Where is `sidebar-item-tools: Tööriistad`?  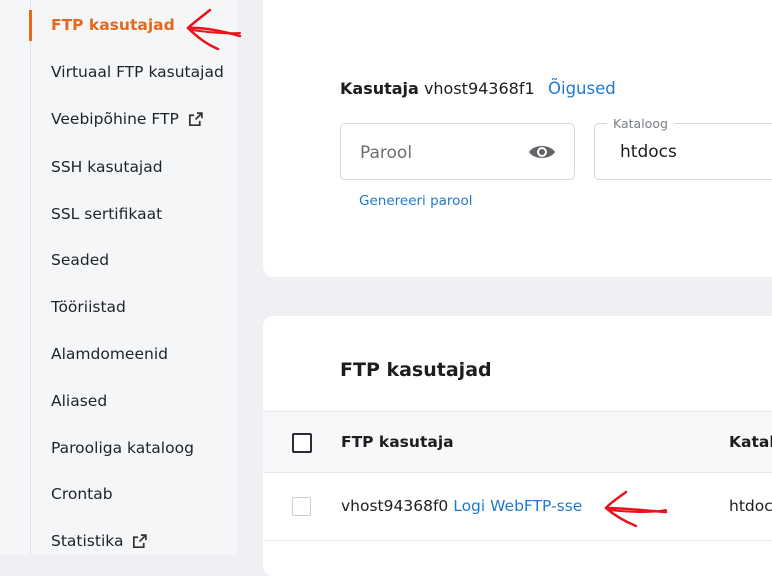 sidebar-item-tools: Tööriistad is located at coordinates (88, 307).